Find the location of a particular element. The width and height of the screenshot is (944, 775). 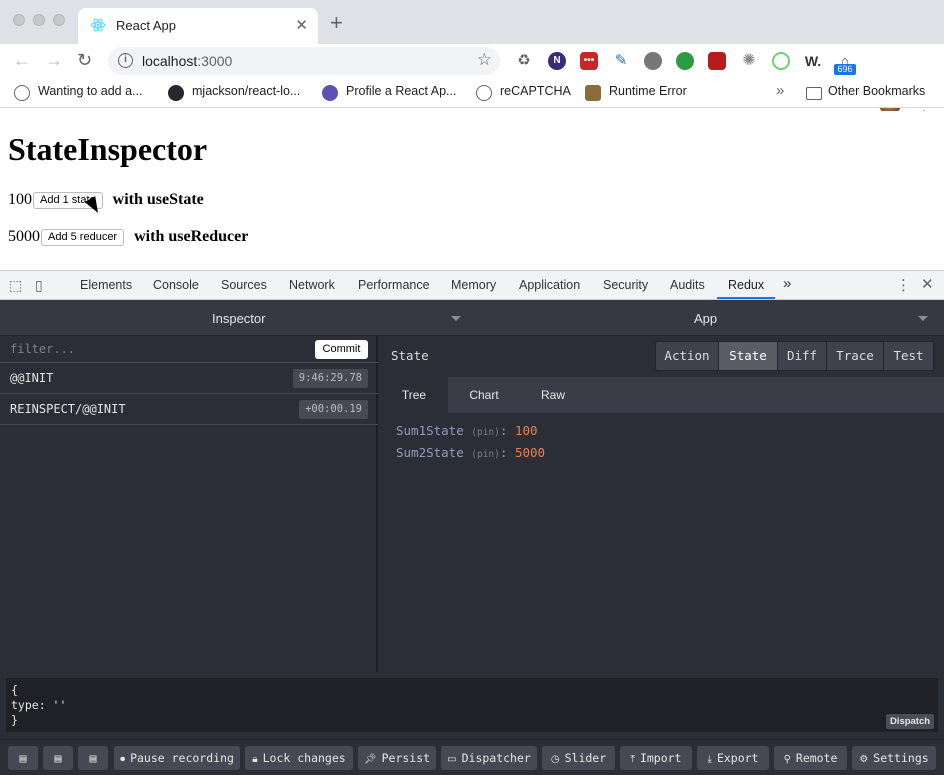

close-tab-icon: ✕ is located at coordinates (301, 25).